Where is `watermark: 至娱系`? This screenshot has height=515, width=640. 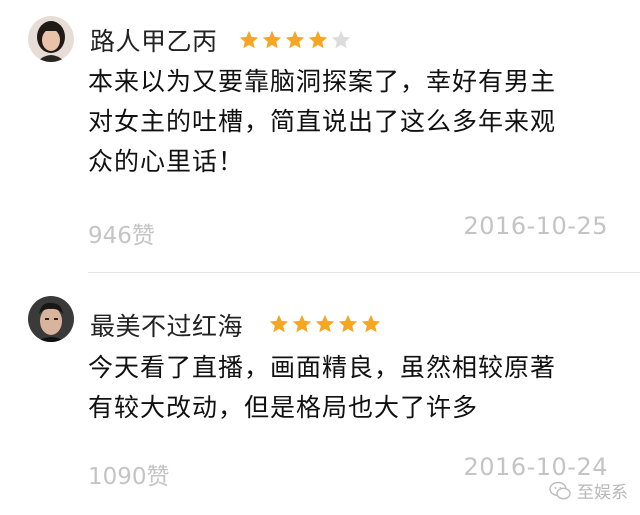 watermark: 至娱系 is located at coordinates (588, 490).